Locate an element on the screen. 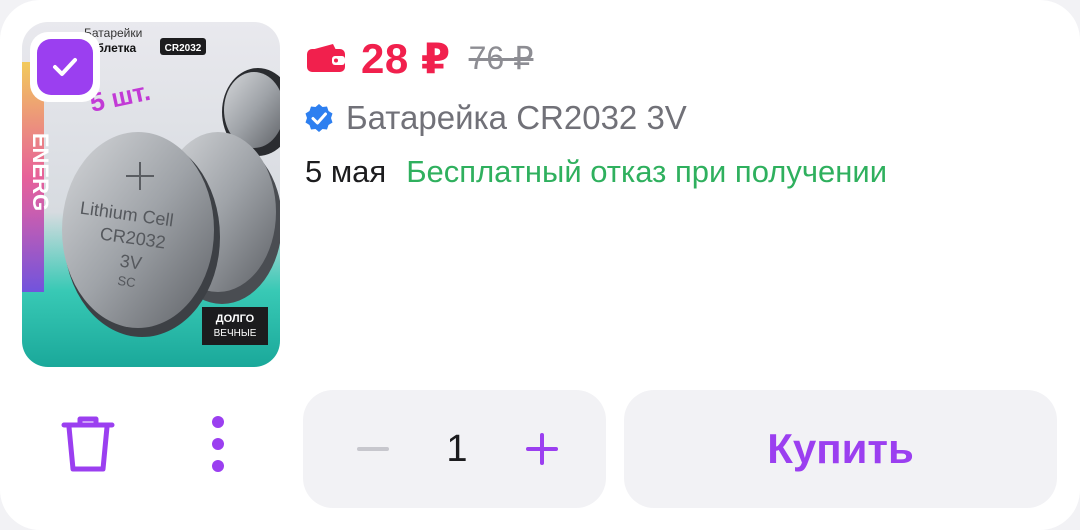 This screenshot has width=1080, height=530. decrease-quantity-button is located at coordinates (373, 449).